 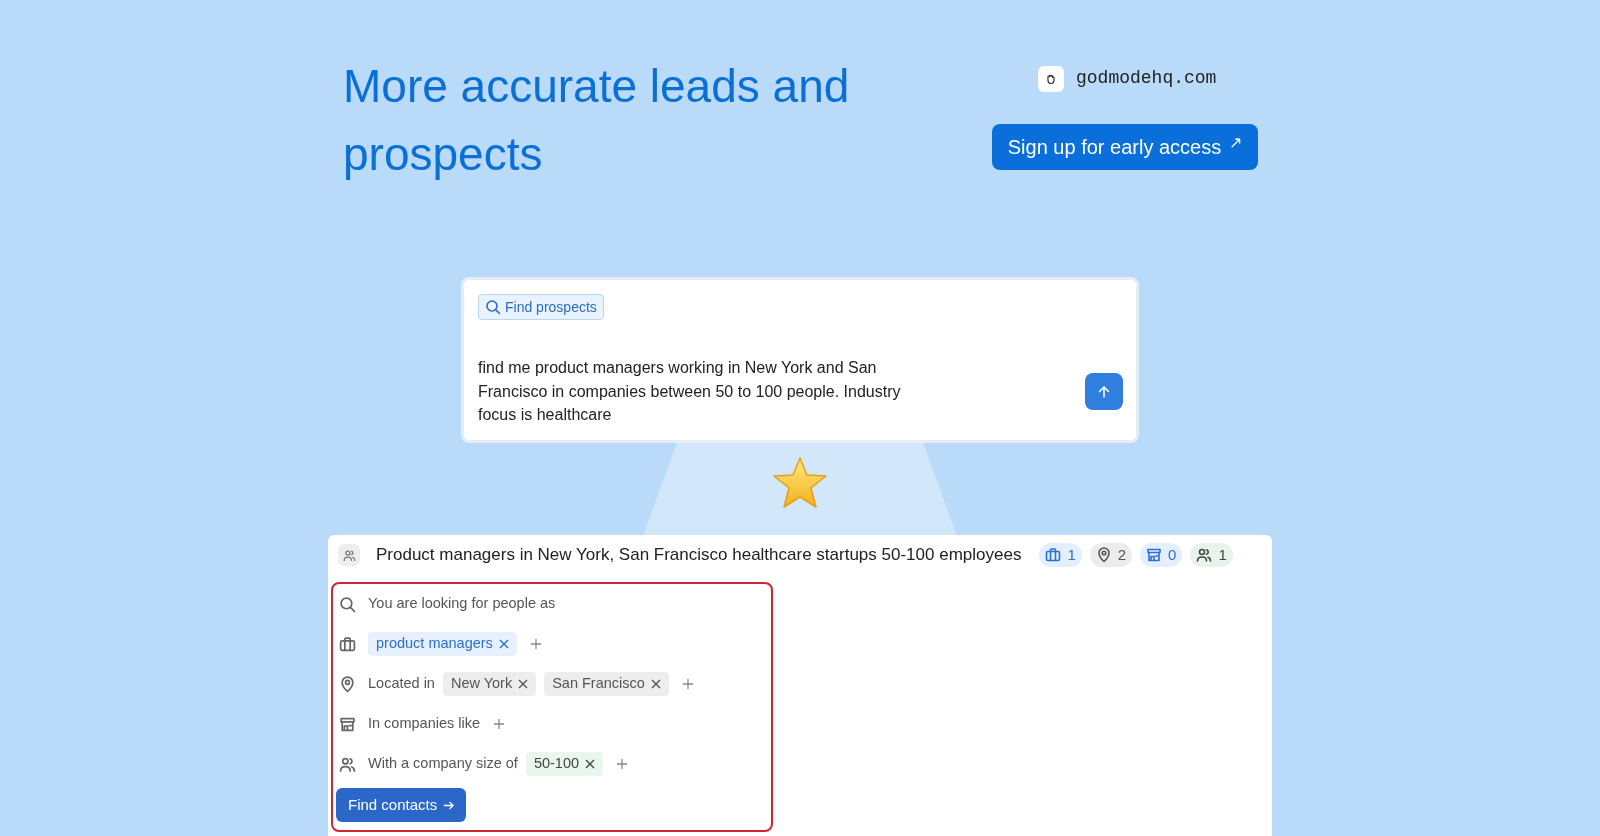 I want to click on filter-chip: New York, so click(x=489, y=684).